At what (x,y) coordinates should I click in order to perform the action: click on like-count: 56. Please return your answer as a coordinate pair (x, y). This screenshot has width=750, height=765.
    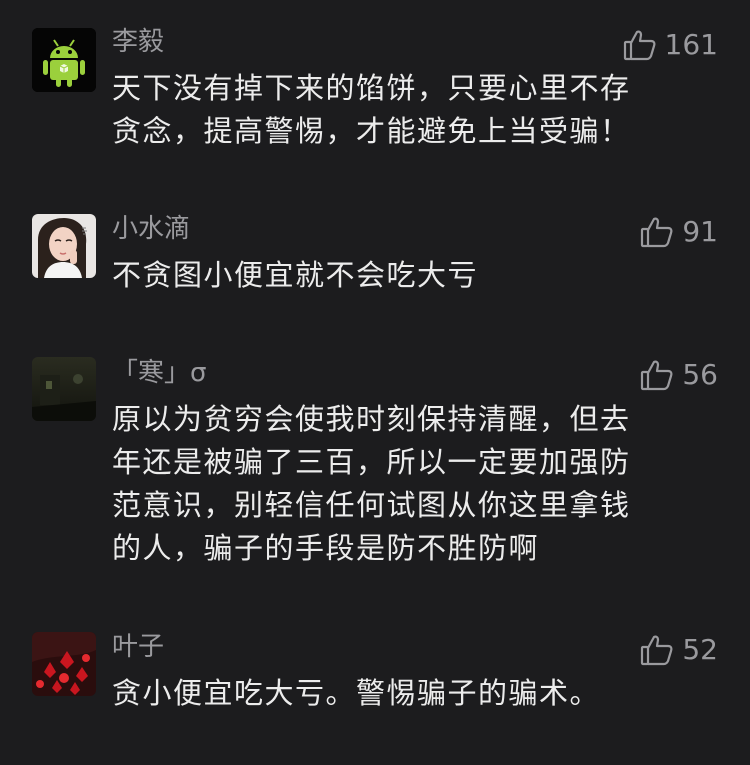
    Looking at the image, I should click on (700, 374).